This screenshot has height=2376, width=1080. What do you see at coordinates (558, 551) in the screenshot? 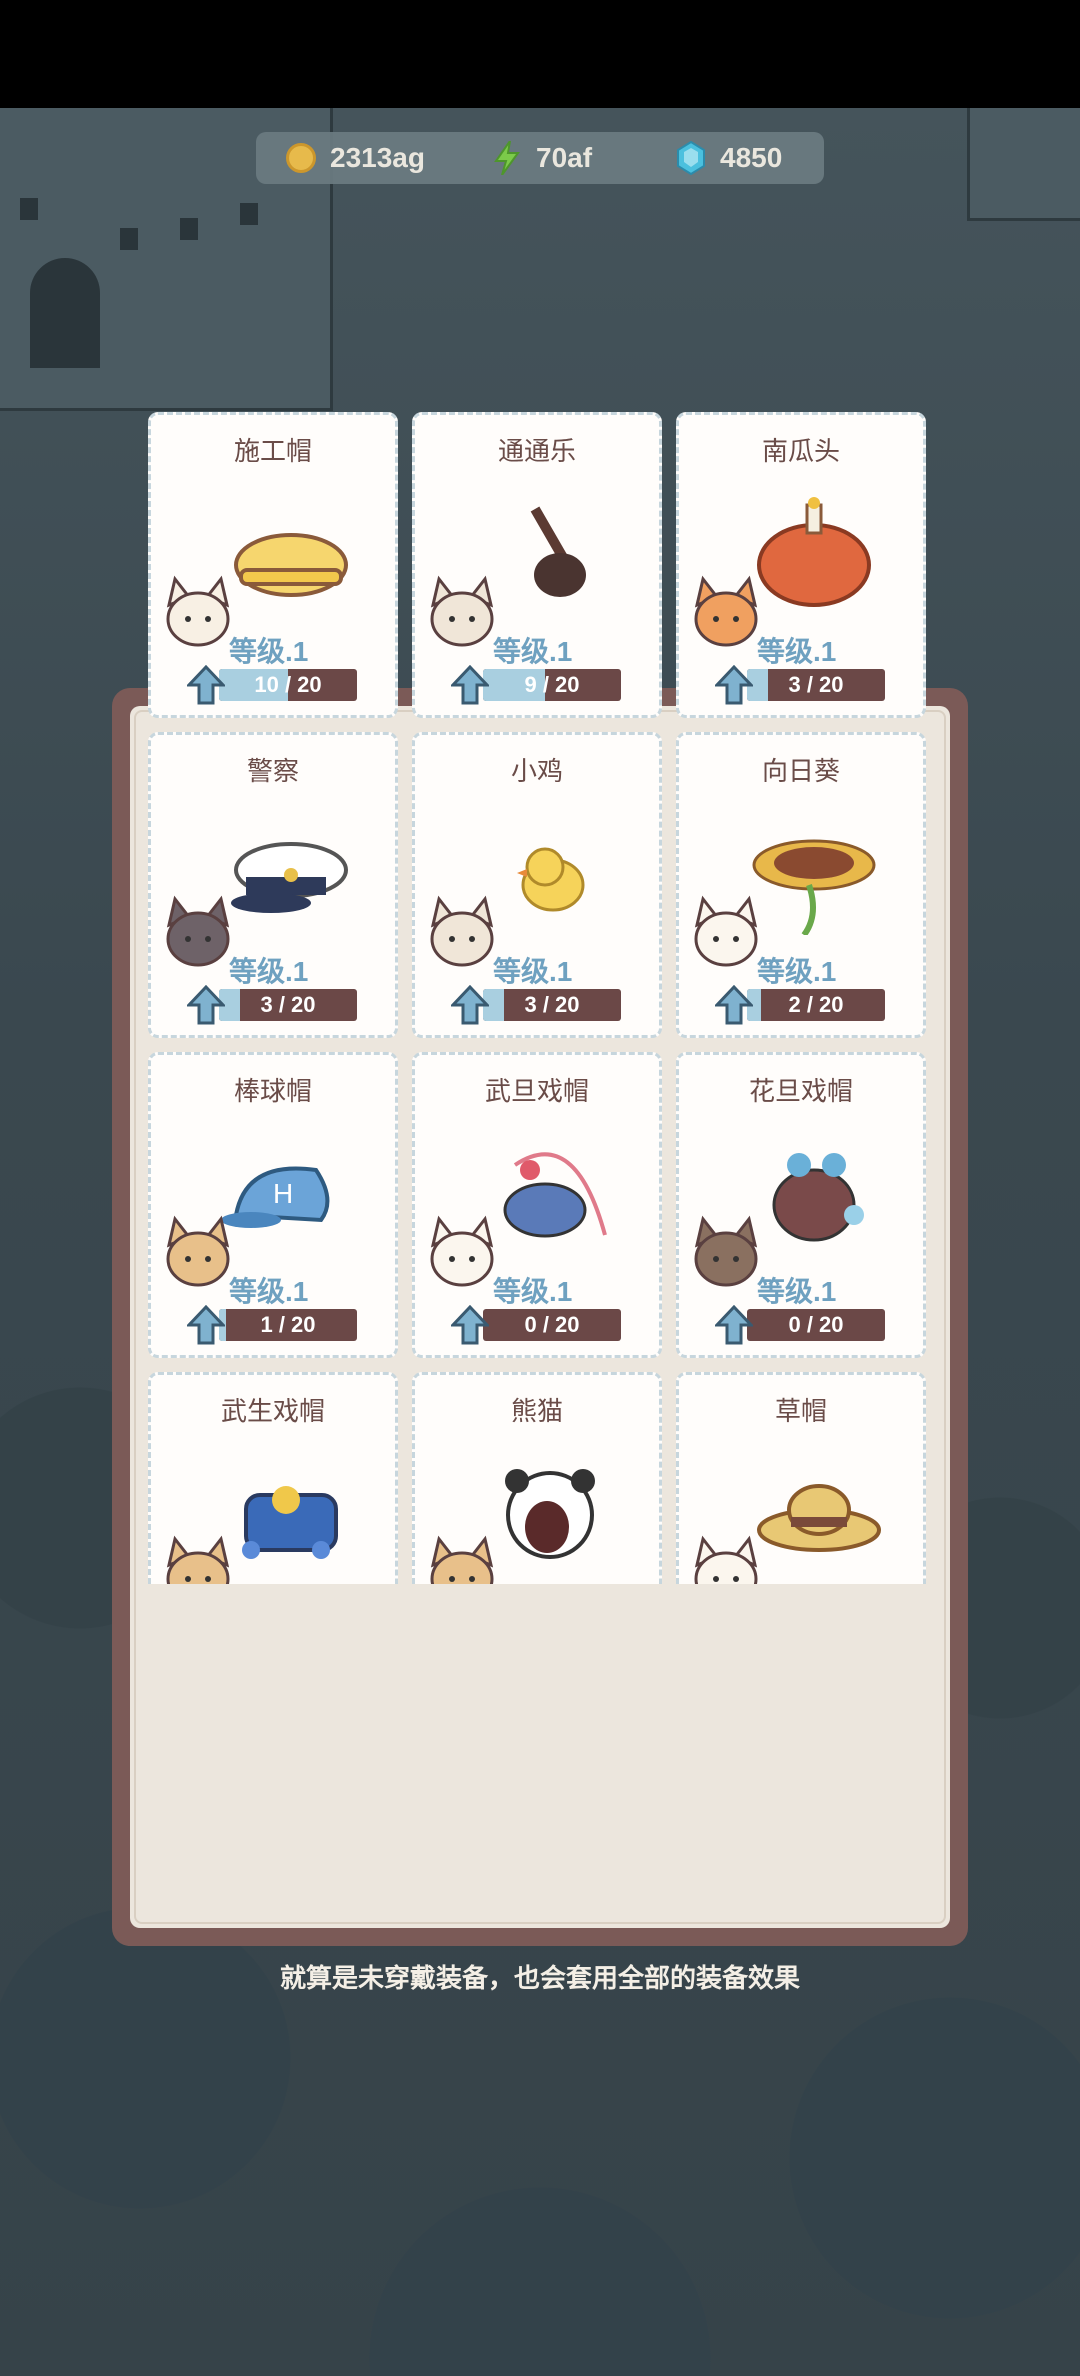
I see `plunger-icon` at bounding box center [558, 551].